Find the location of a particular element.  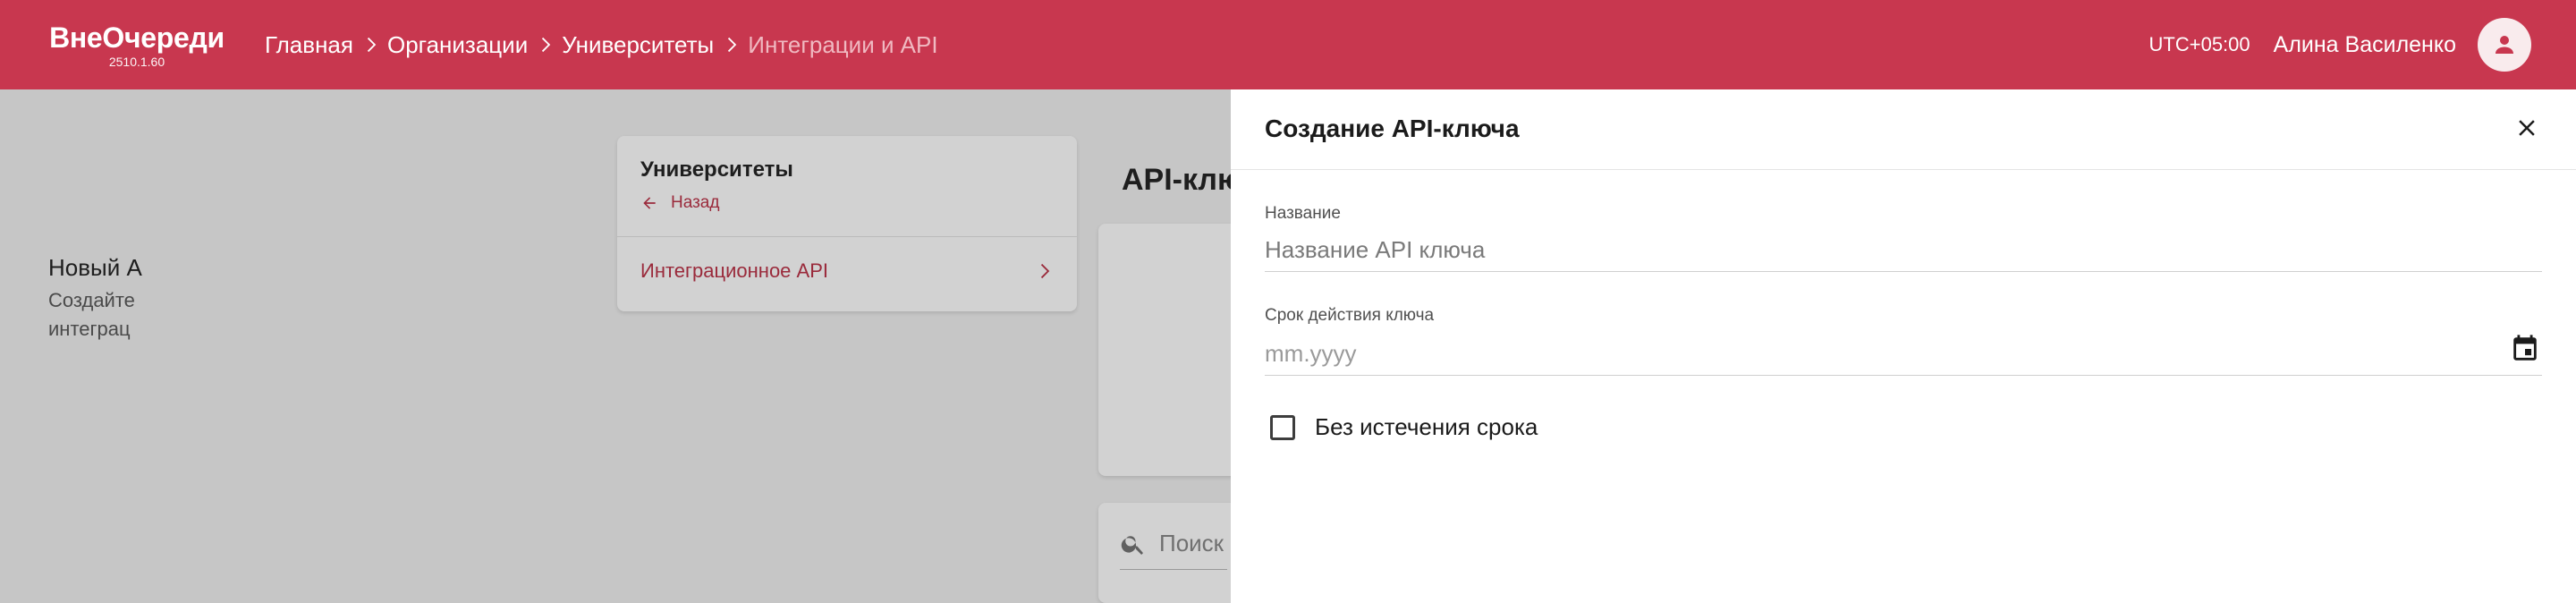

new-key-card-description: Создайте интеграц is located at coordinates (91, 314).